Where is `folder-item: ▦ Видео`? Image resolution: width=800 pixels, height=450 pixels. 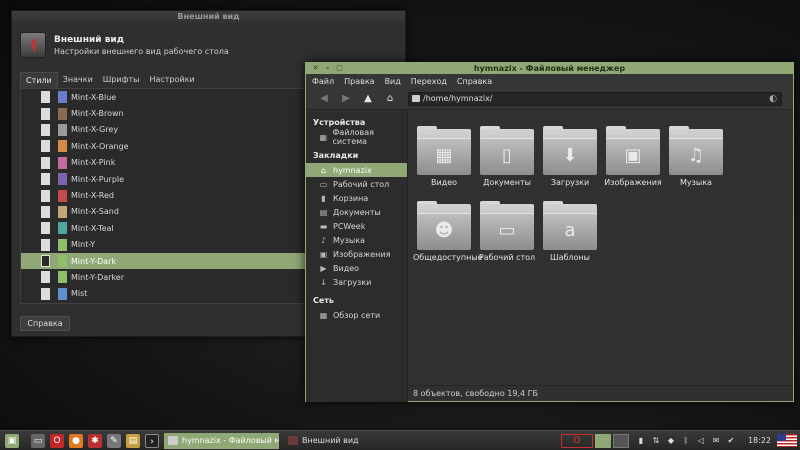 folder-item: ▦ Видео is located at coordinates (444, 156).